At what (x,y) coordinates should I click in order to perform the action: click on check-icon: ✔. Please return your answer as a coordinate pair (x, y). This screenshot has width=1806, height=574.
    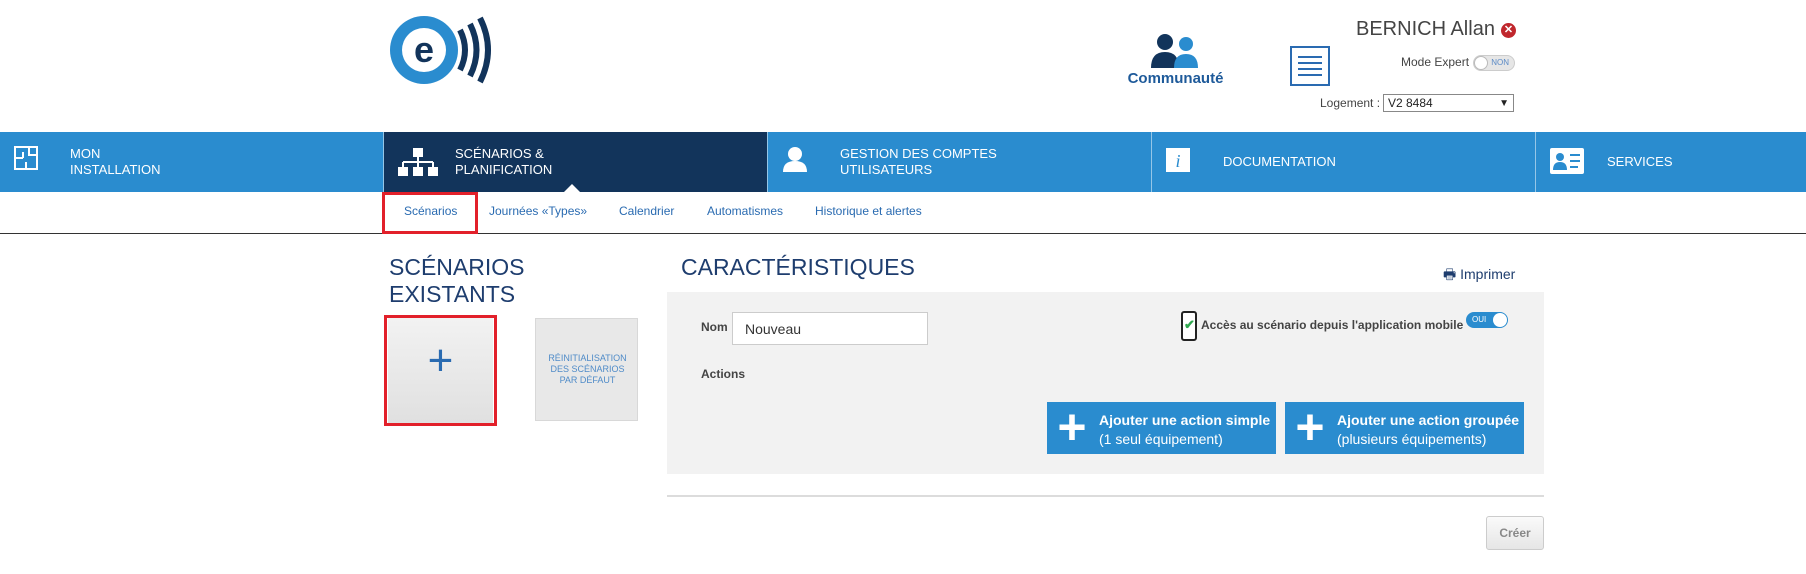
    Looking at the image, I should click on (1189, 324).